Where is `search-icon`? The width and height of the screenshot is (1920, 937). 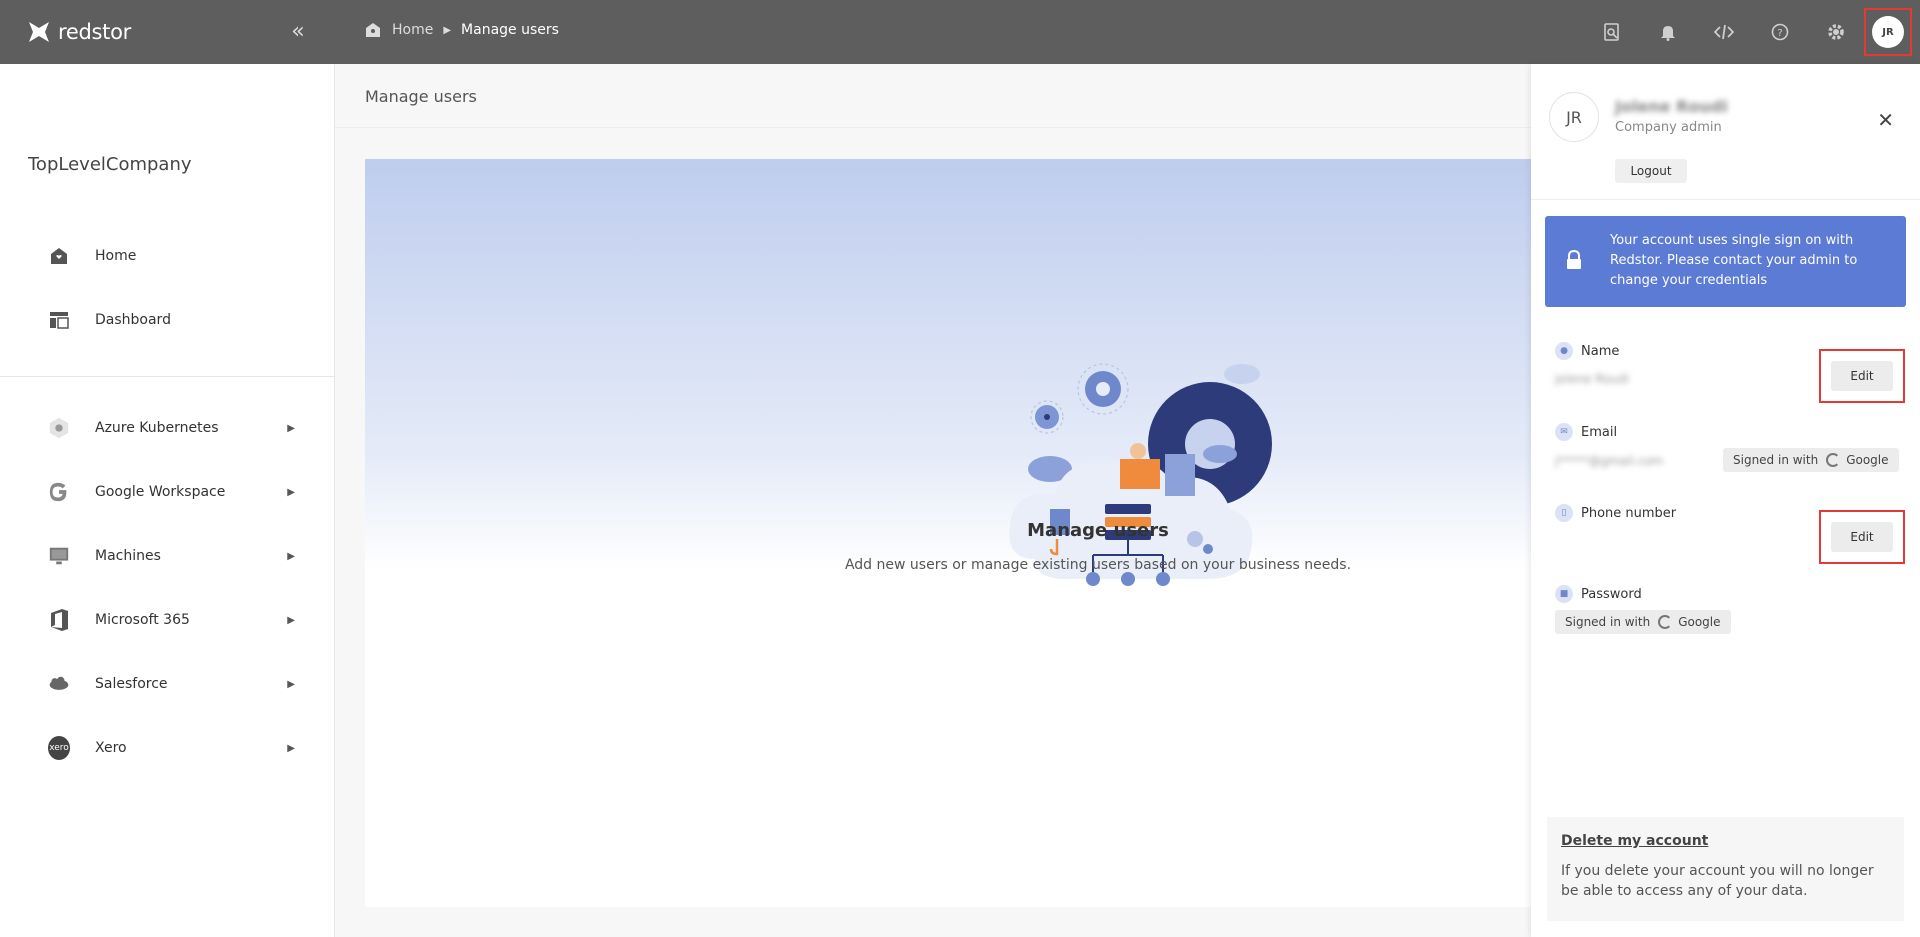 search-icon is located at coordinates (1612, 32).